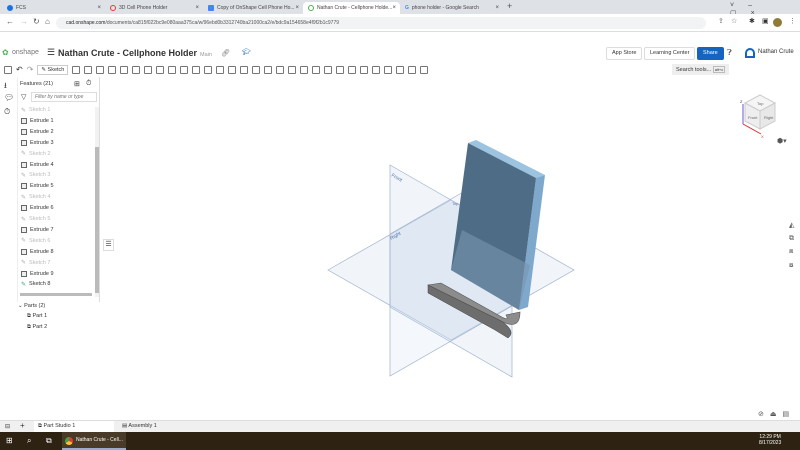 This screenshot has height=450, width=800. I want to click on forward-icon: →, so click(24, 21).